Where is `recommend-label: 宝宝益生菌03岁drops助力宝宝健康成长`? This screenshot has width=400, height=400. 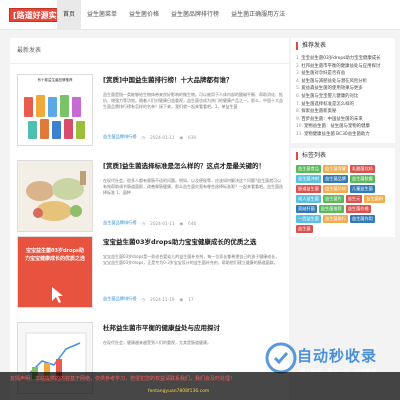
recommend-label: 宝宝益生菌03岁drops助力宝宝健康成长 is located at coordinates (341, 58).